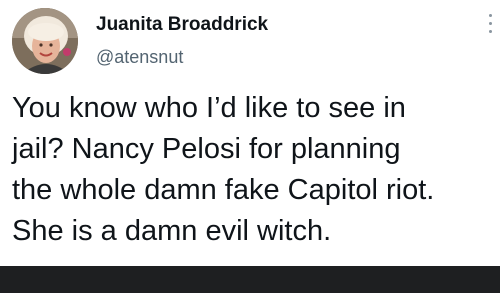 The image size is (500, 293). I want to click on author-display-name: Juanita Broaddrick, so click(182, 25).